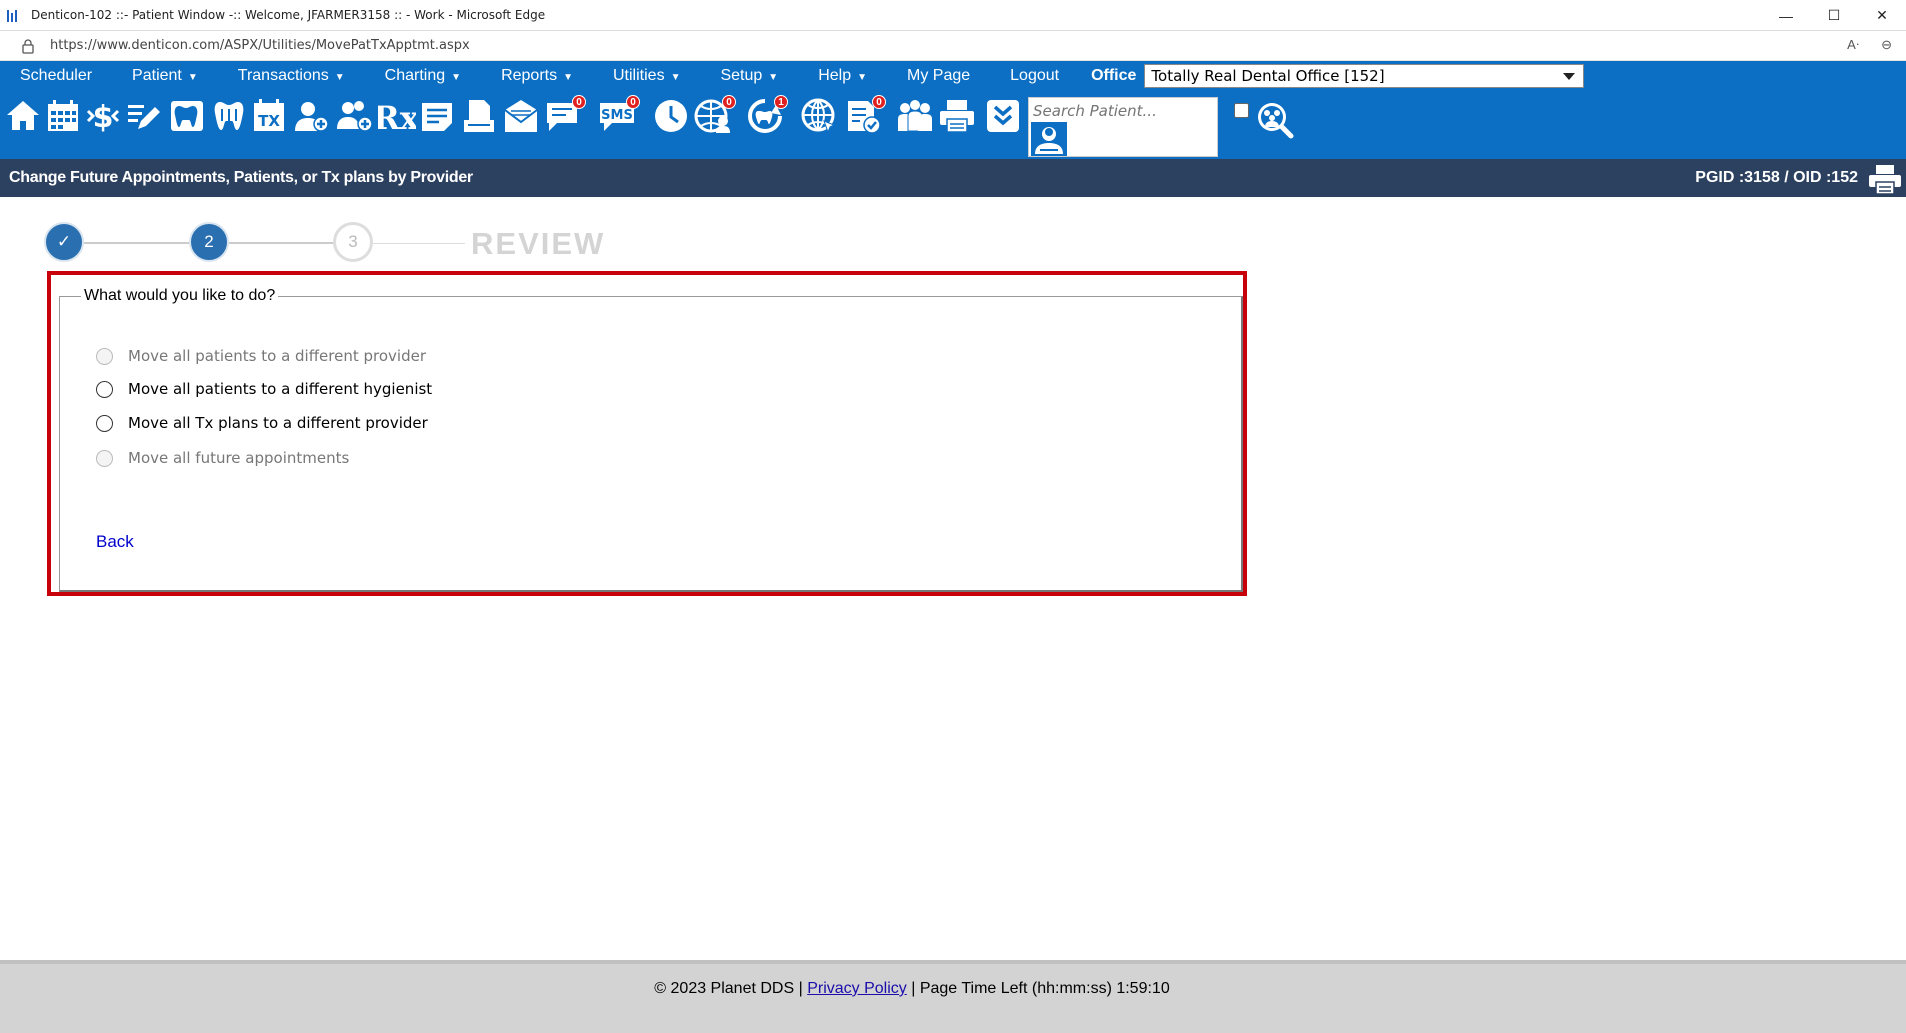  What do you see at coordinates (187, 116) in the screenshot?
I see `tooth-chart-icon` at bounding box center [187, 116].